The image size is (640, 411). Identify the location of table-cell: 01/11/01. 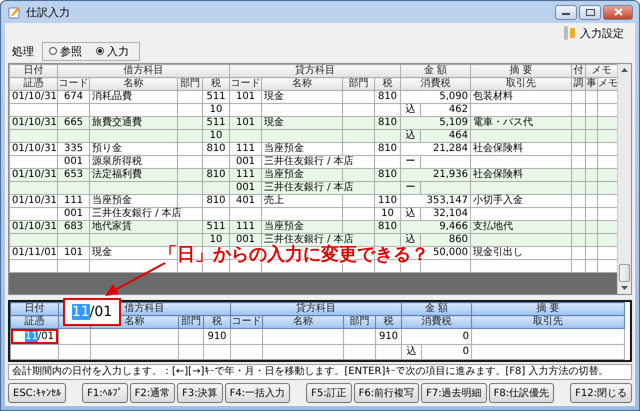
(34, 253).